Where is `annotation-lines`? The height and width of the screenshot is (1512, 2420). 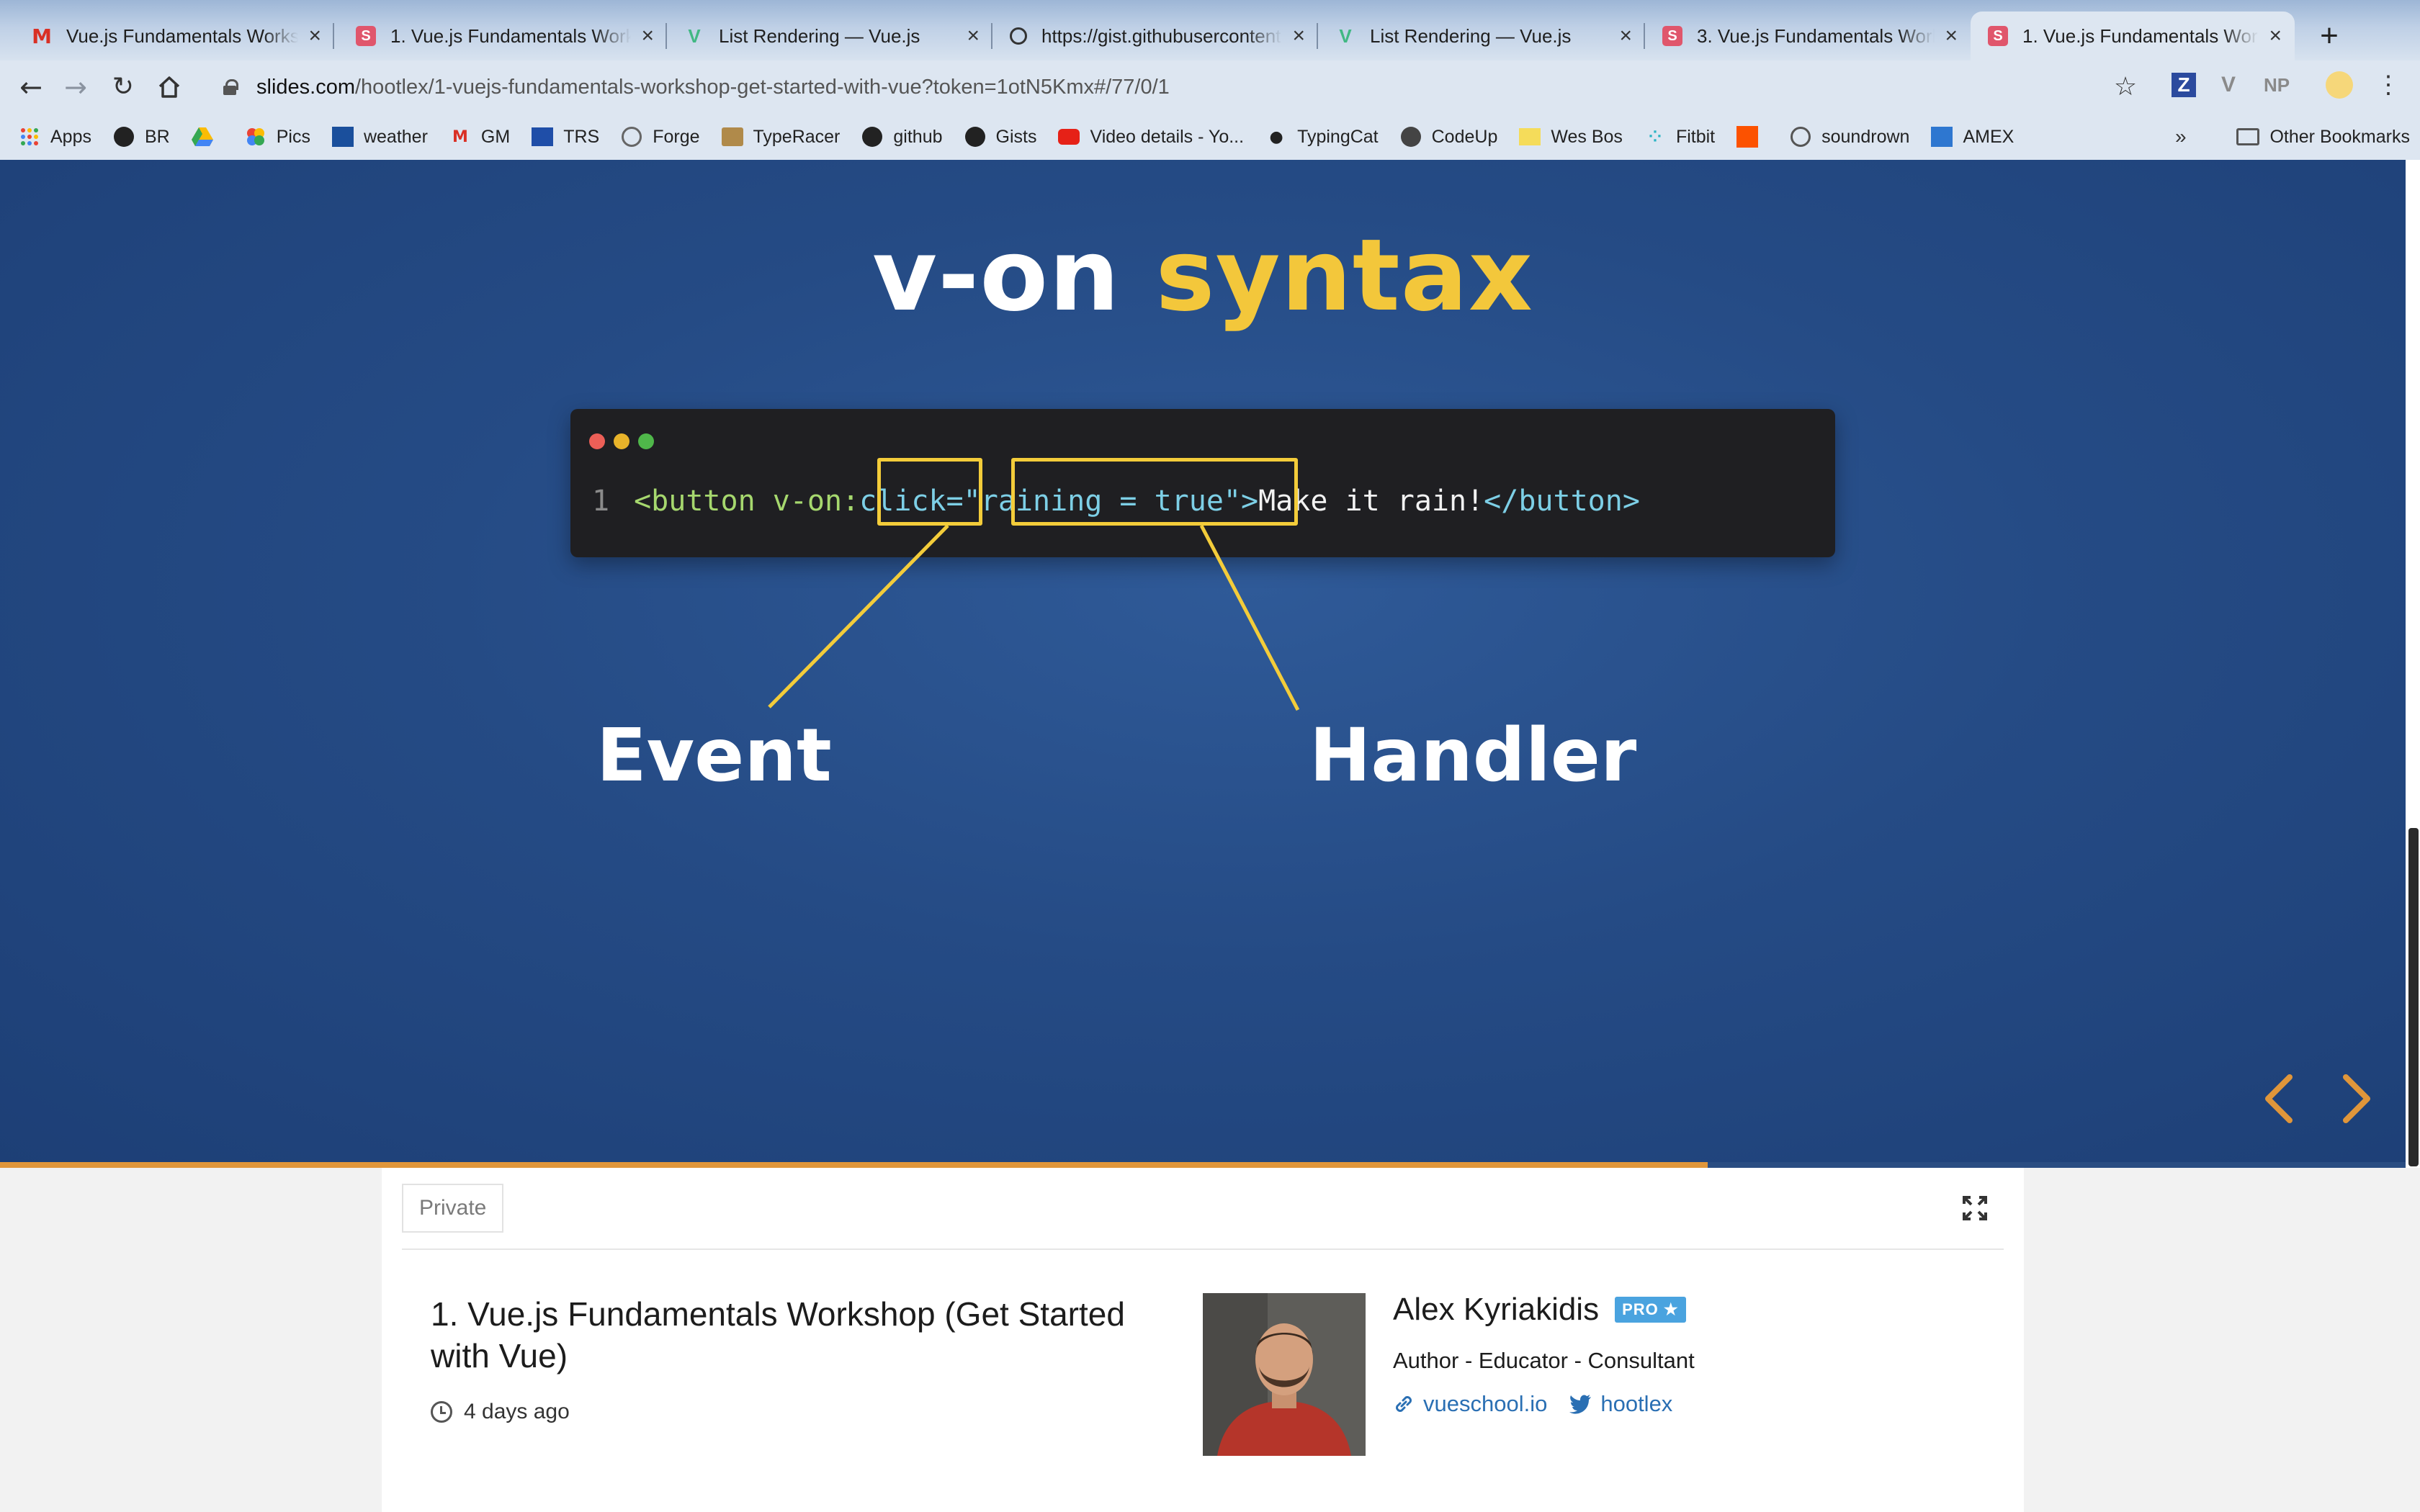 annotation-lines is located at coordinates (1034, 617).